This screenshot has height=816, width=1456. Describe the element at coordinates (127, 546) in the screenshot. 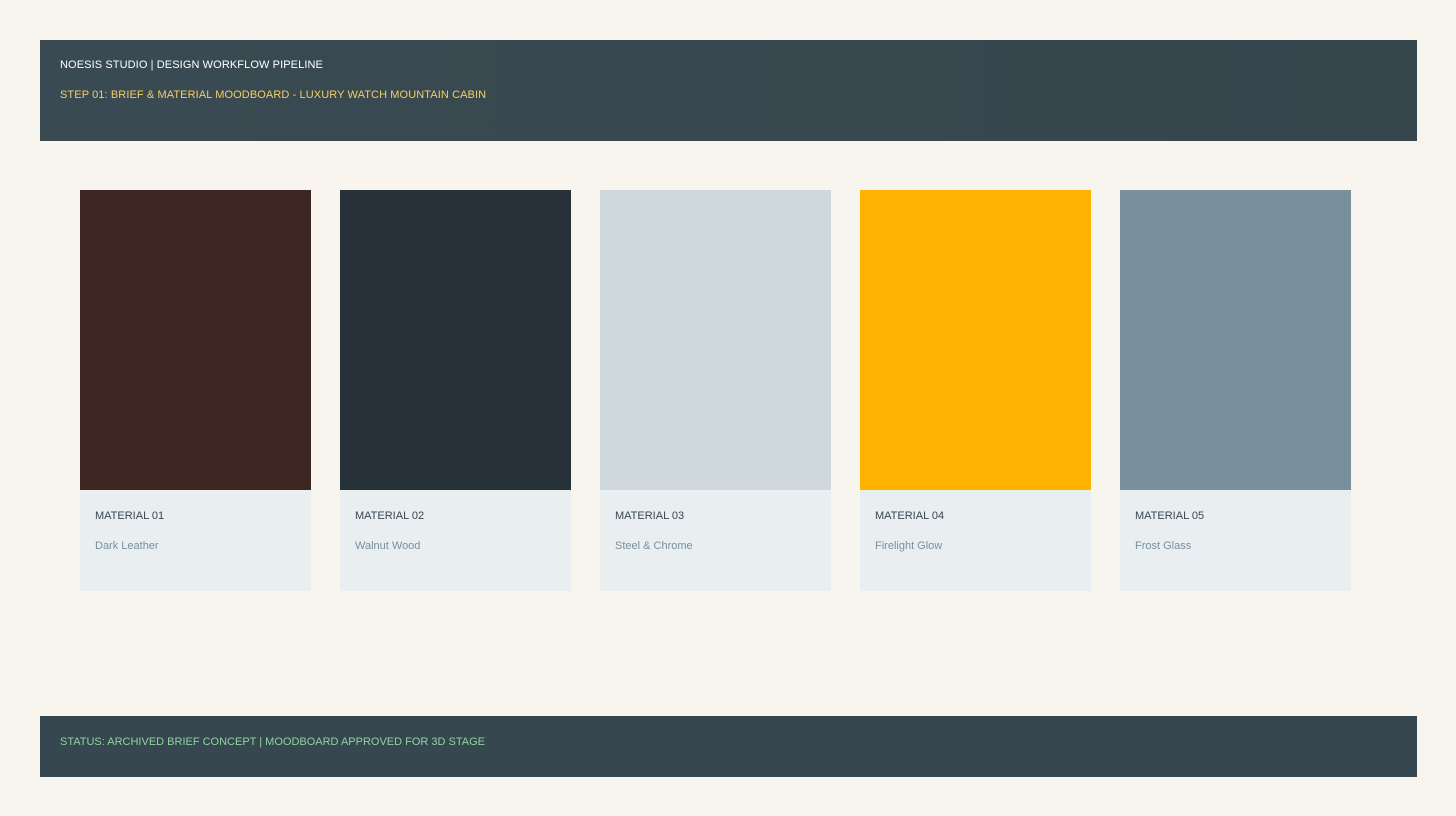

I see `material-name: Dark Leather` at that location.